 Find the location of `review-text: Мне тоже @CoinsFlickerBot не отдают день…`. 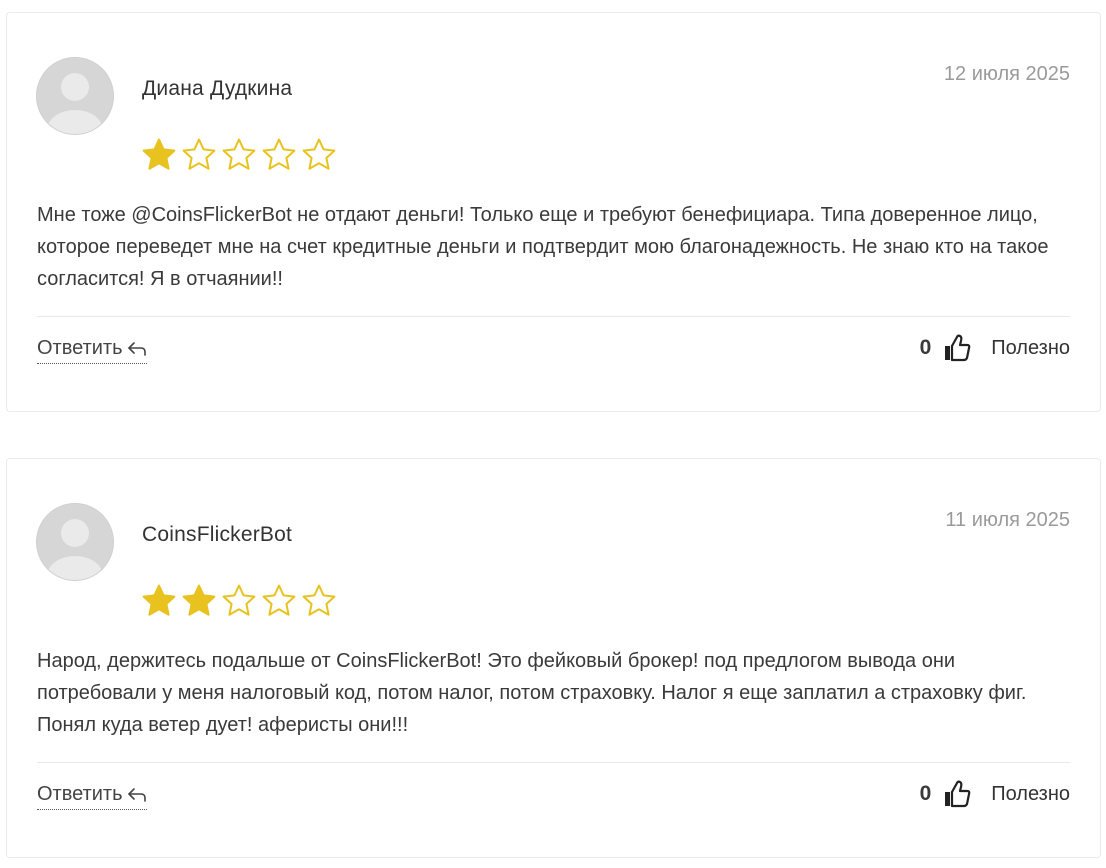

review-text: Мне тоже @CoinsFlickerBot не отдают день… is located at coordinates (543, 247).